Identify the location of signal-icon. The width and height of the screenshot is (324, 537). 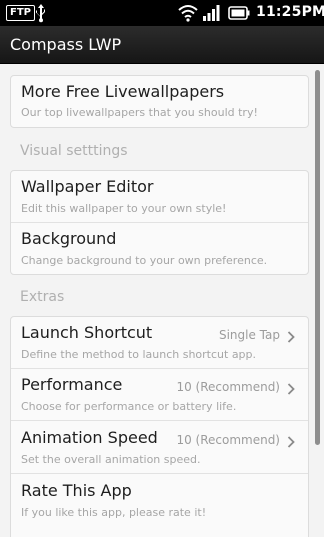
(211, 13).